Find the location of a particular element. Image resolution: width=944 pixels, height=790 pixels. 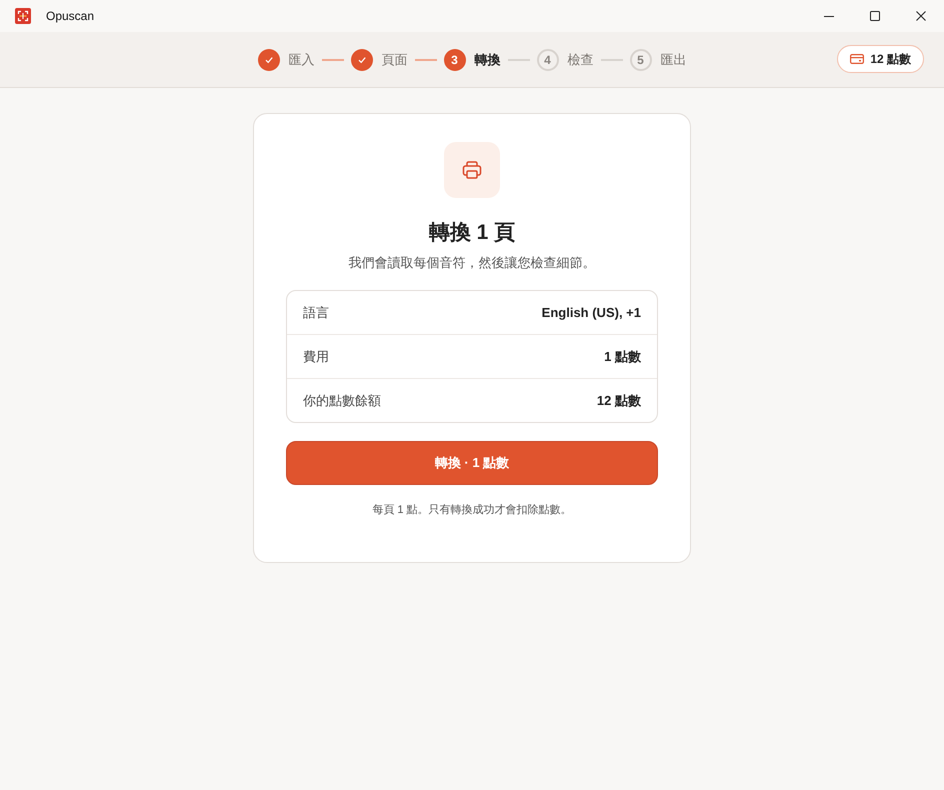

credits-badge: 12 點數 is located at coordinates (880, 59).